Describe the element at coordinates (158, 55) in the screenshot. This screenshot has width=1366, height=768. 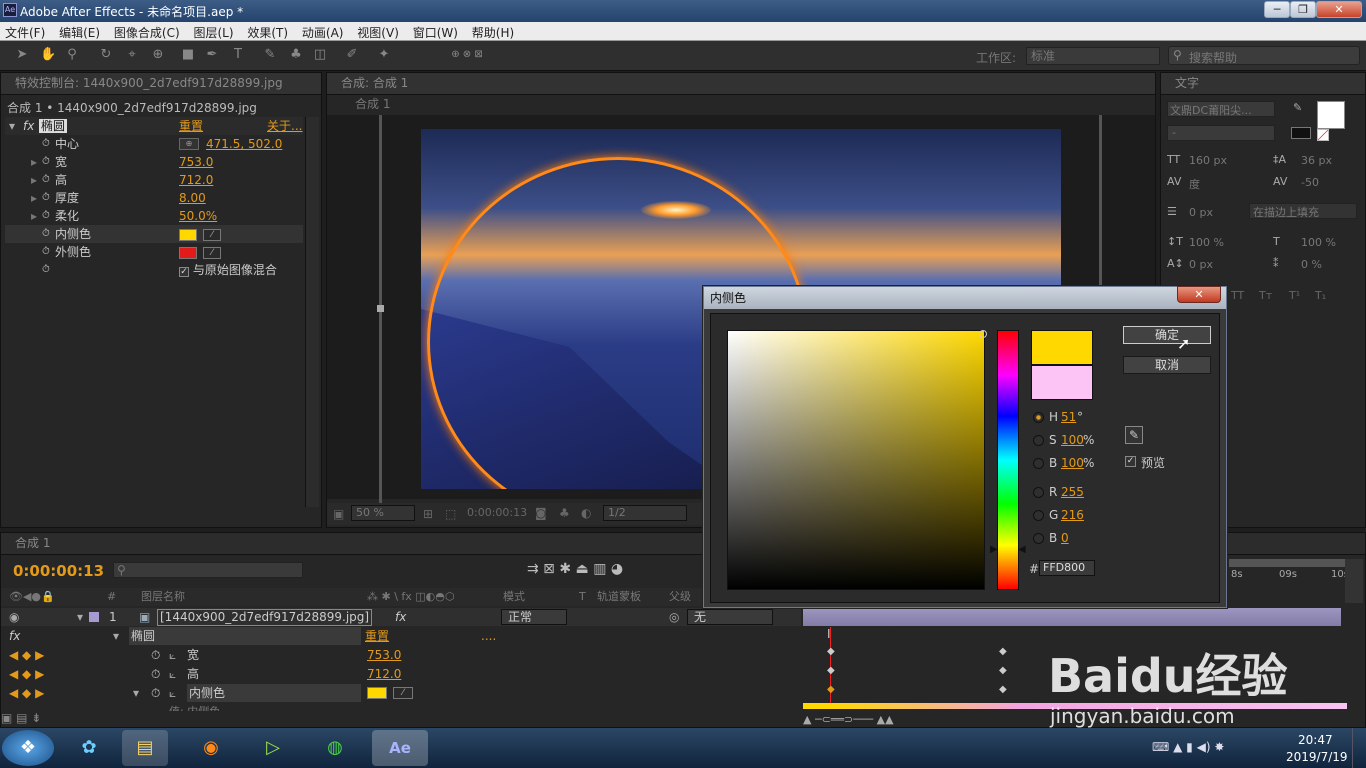
I see `pan-behind-tool-icon: ⊕` at that location.